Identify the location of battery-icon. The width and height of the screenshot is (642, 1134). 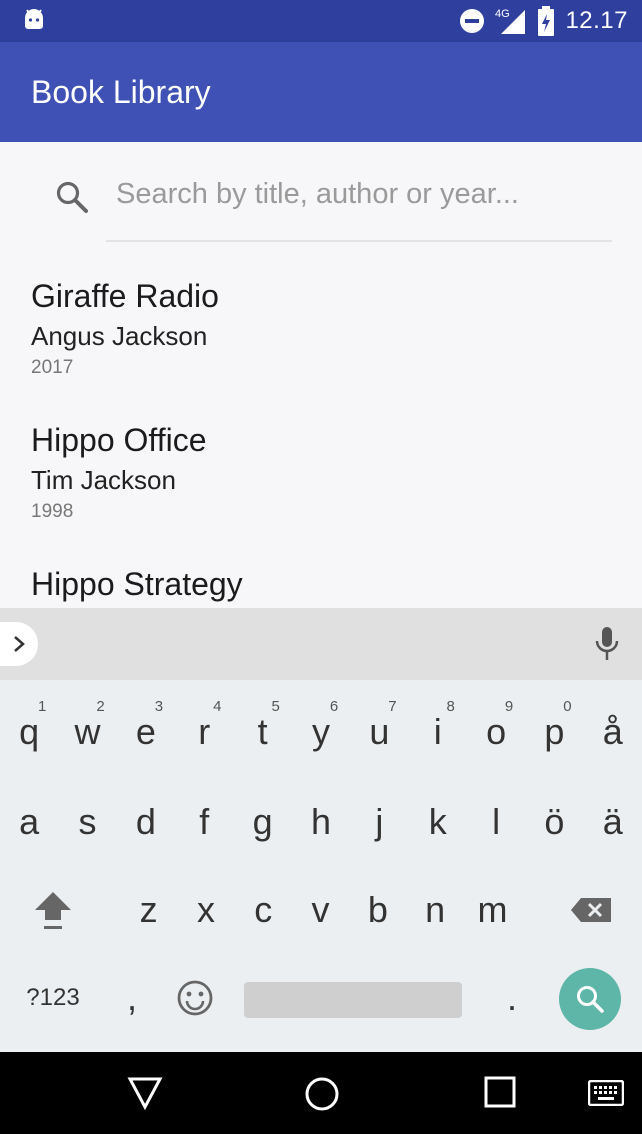
(546, 21).